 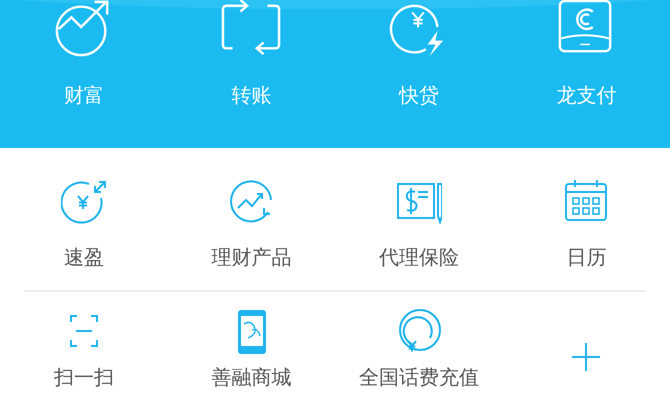 I want to click on service-label: 理财产品, so click(x=251, y=257).